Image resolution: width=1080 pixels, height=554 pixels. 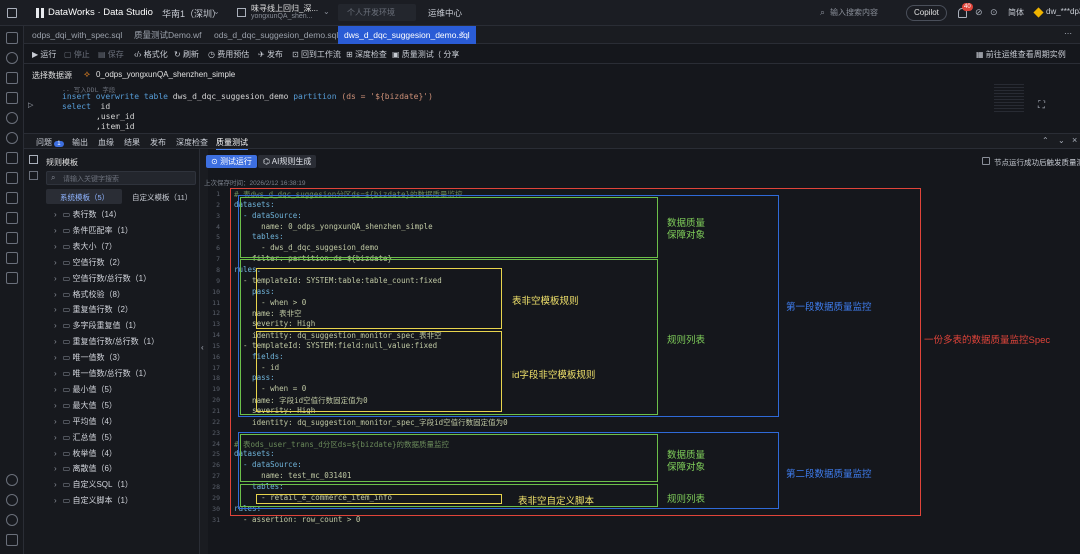 I want to click on tab-ods-demo-sql: ods_d_dqc_suggesion_demo.sql, so click(x=276, y=35).